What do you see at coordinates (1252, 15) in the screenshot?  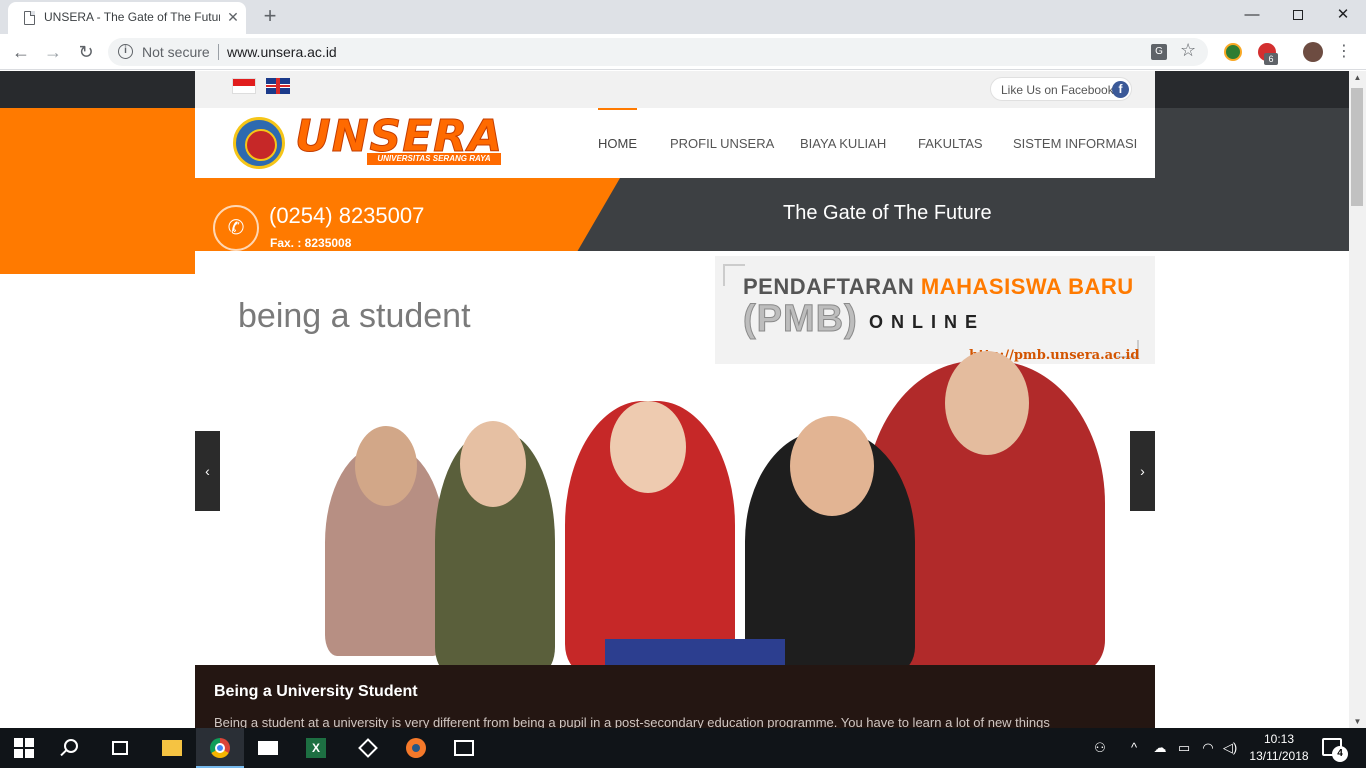 I see `minimize-window-button: —` at bounding box center [1252, 15].